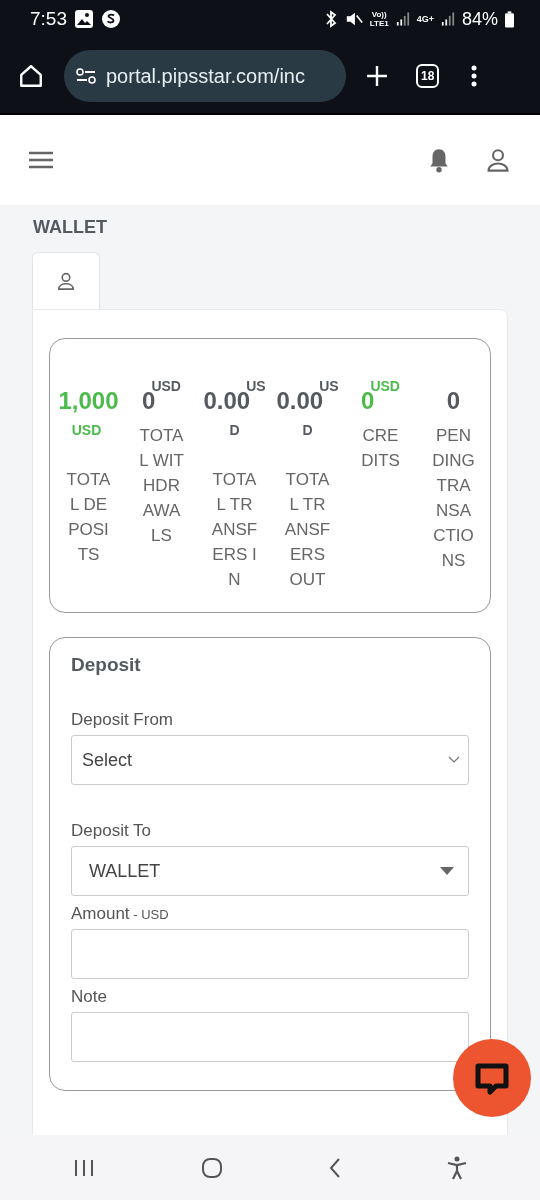 This screenshot has width=540, height=1200. I want to click on select-field: Select, so click(270, 760).